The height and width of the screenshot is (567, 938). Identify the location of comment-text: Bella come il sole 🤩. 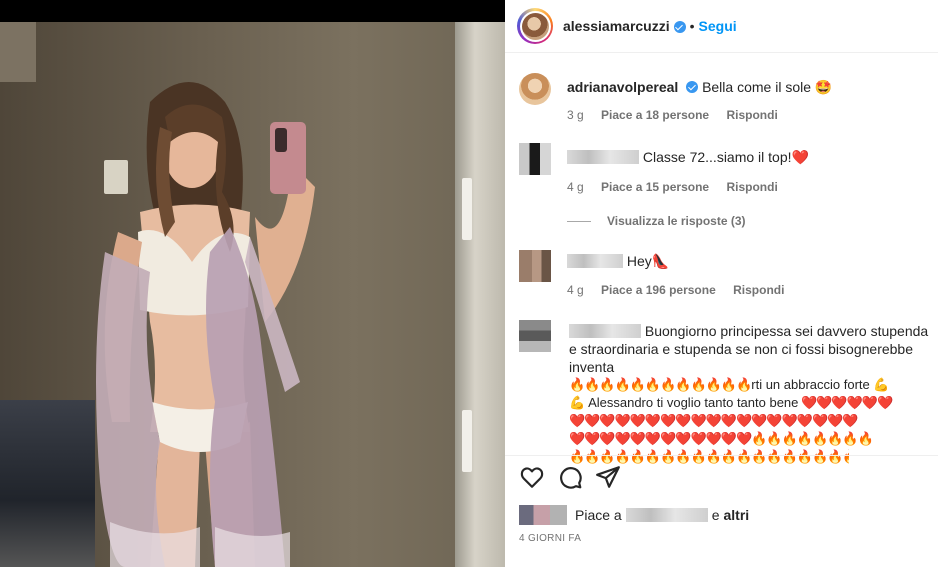
(767, 87).